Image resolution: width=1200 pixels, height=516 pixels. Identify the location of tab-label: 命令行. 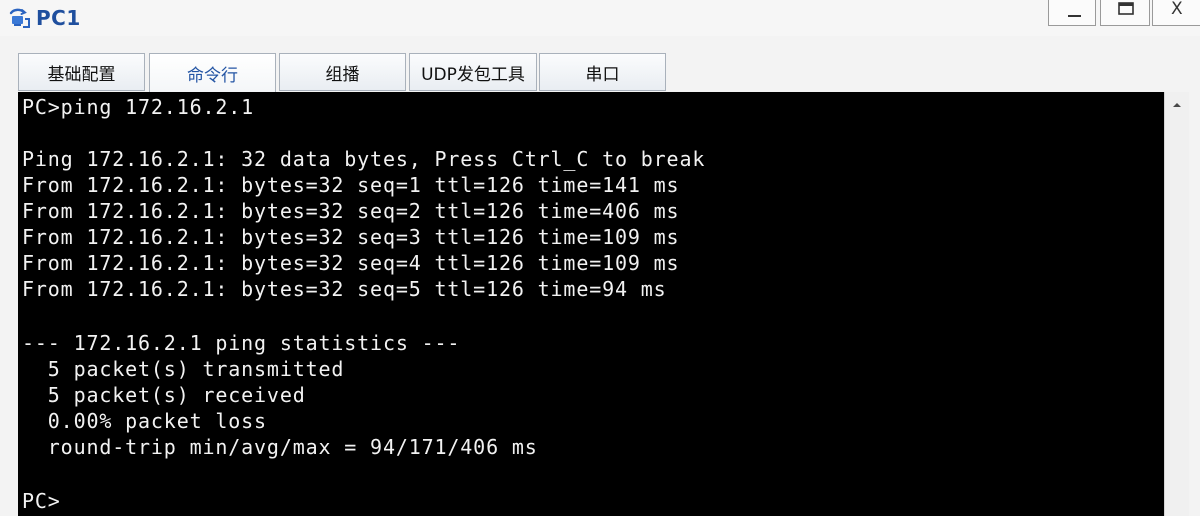
(212, 75).